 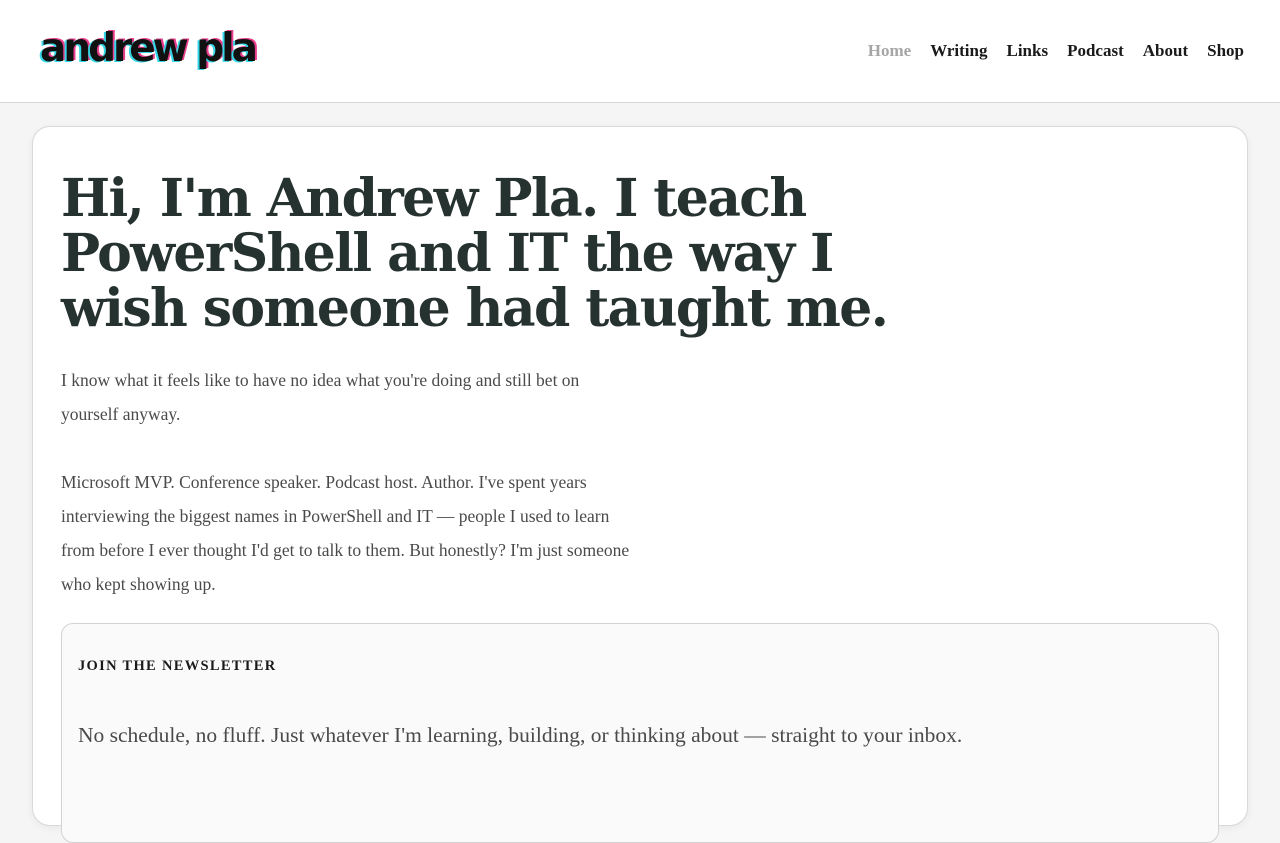 I want to click on nav-link-writing: Writing, so click(x=958, y=51).